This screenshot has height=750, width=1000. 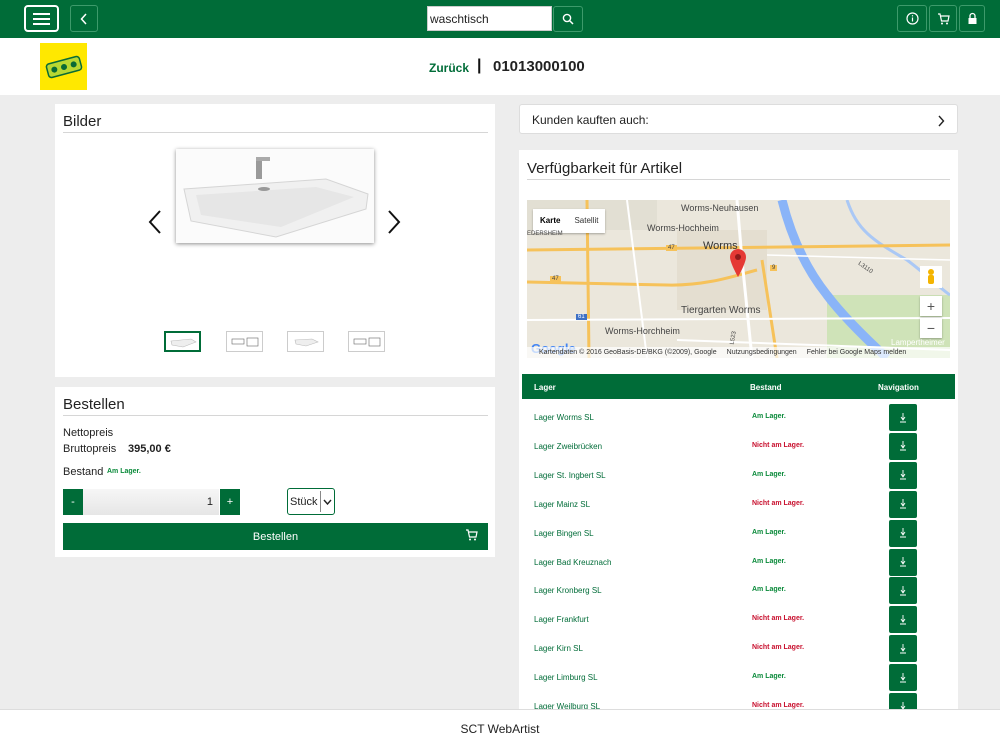 What do you see at coordinates (500, 729) in the screenshot?
I see `page-footer: SCT WebArtist` at bounding box center [500, 729].